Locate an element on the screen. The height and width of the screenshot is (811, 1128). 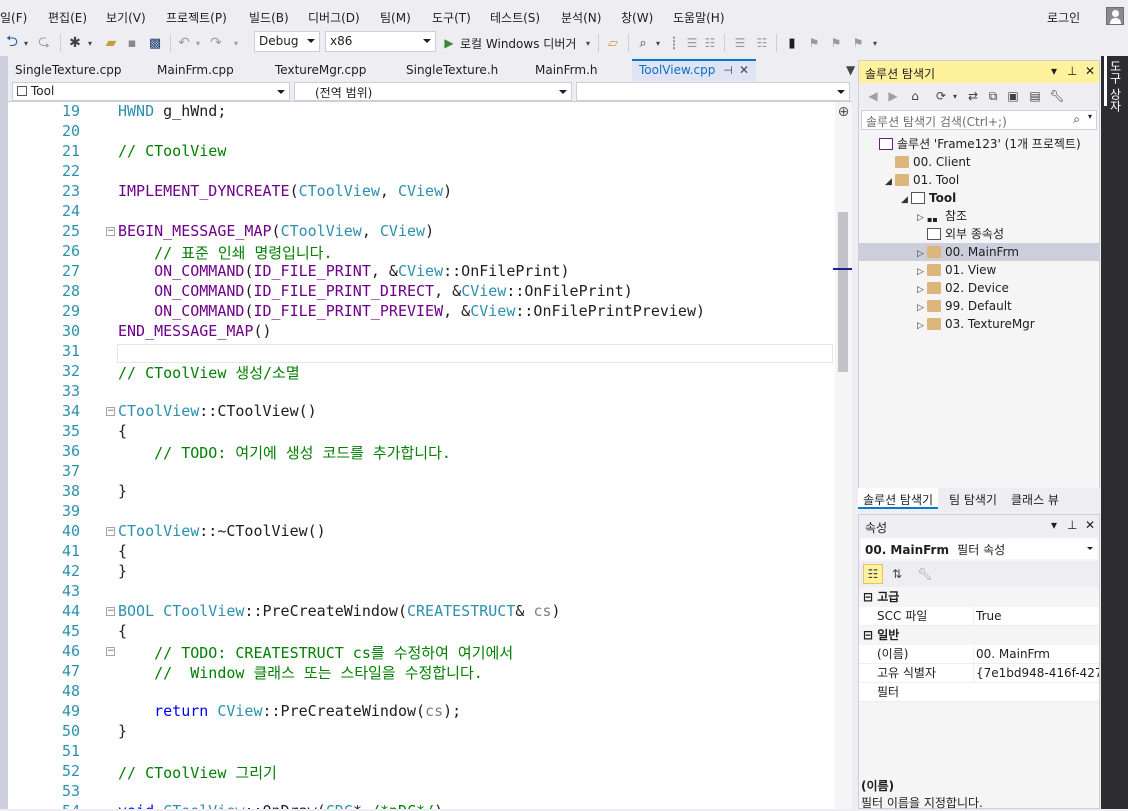
forward-icon: ▶ is located at coordinates (893, 96).